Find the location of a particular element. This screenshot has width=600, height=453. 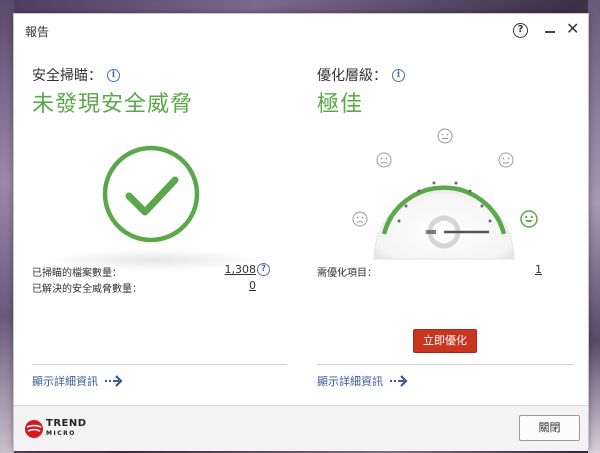

security-scan-label: 安全掃瞄： is located at coordinates (67, 76).